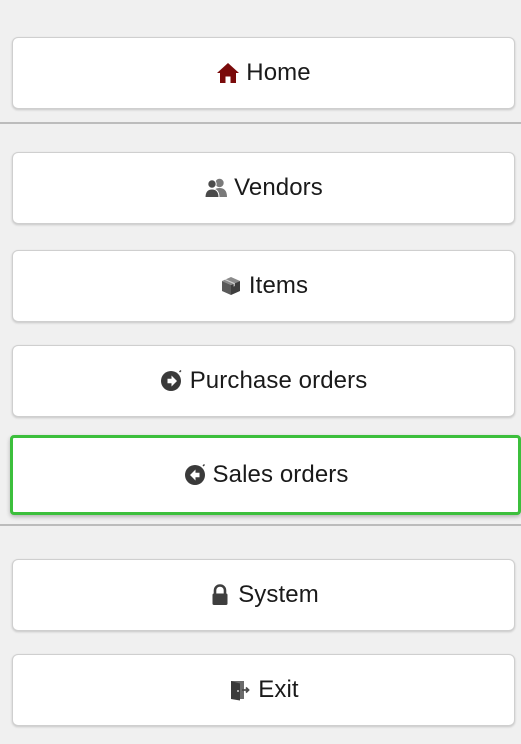 This screenshot has height=744, width=521. I want to click on system-button: System, so click(263, 595).